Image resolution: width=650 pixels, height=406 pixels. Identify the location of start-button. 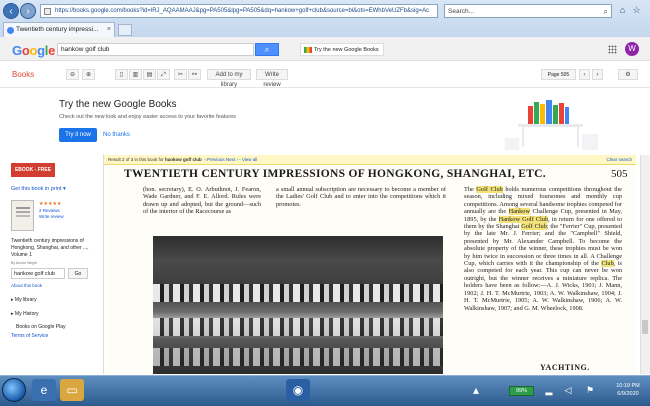
(14, 390).